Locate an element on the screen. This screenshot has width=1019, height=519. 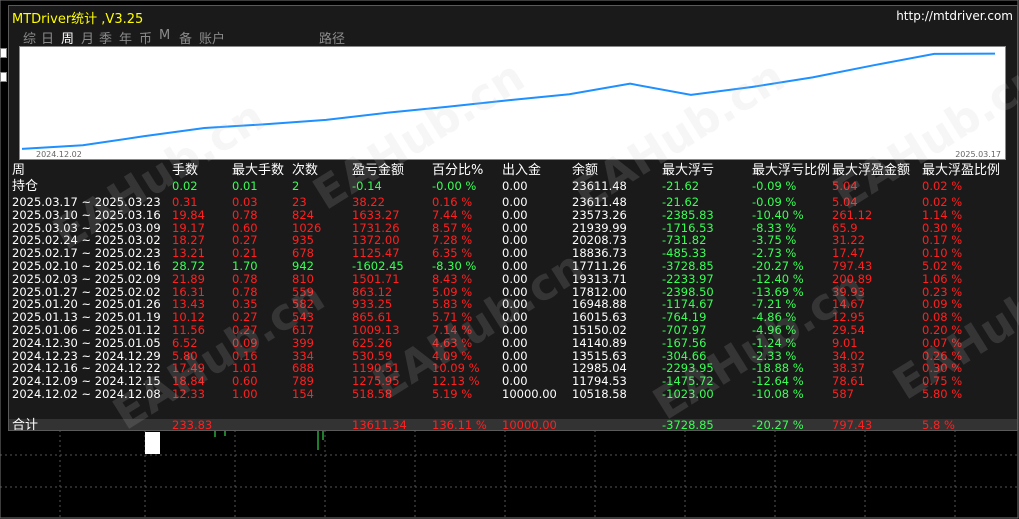
column-header: 周 is located at coordinates (18, 170).